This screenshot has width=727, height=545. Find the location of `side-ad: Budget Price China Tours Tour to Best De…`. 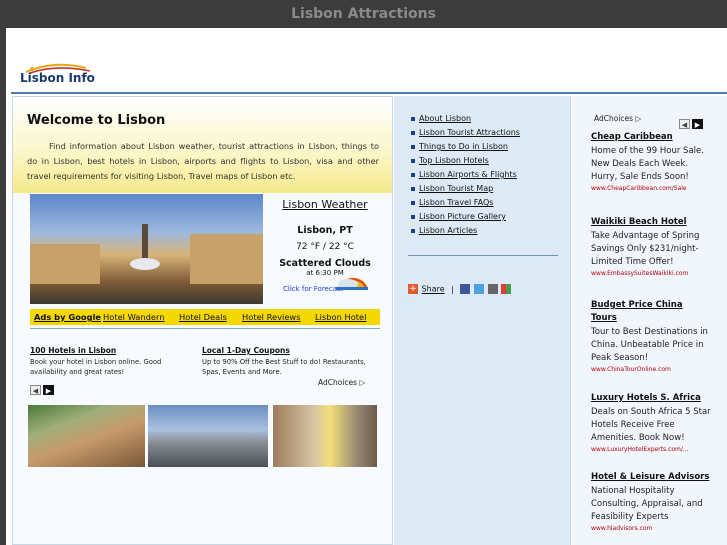

side-ad: Budget Price China Tours Tour to Best De… is located at coordinates (651, 336).